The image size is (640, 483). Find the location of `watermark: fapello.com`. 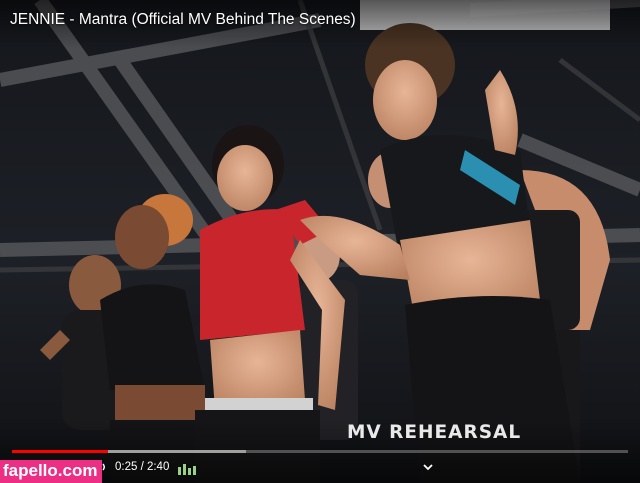

watermark: fapello.com is located at coordinates (51, 471).